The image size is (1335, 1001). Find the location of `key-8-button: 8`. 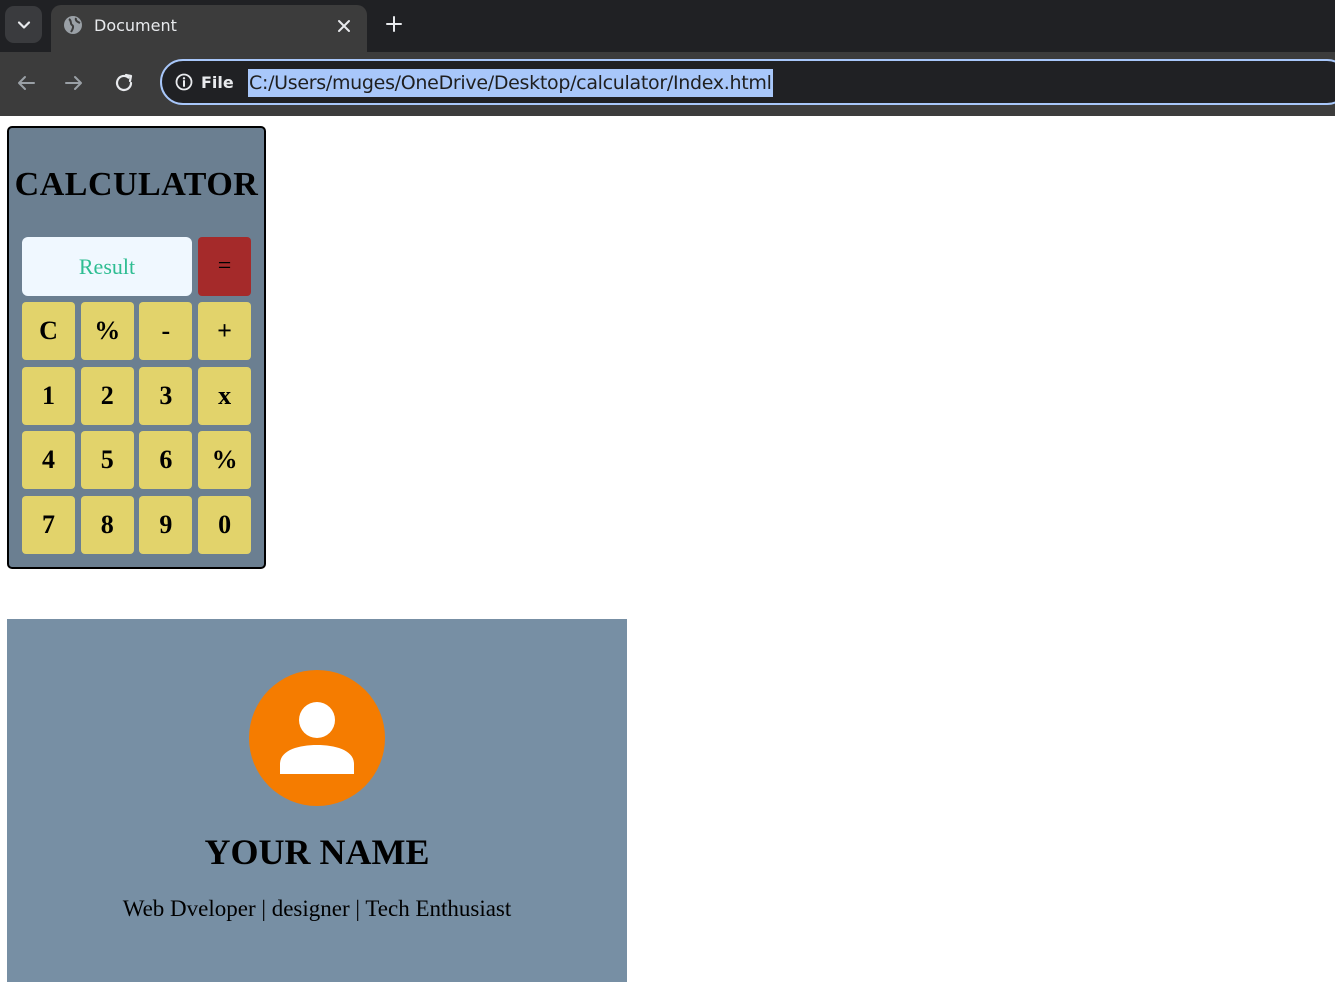

key-8-button: 8 is located at coordinates (107, 524).